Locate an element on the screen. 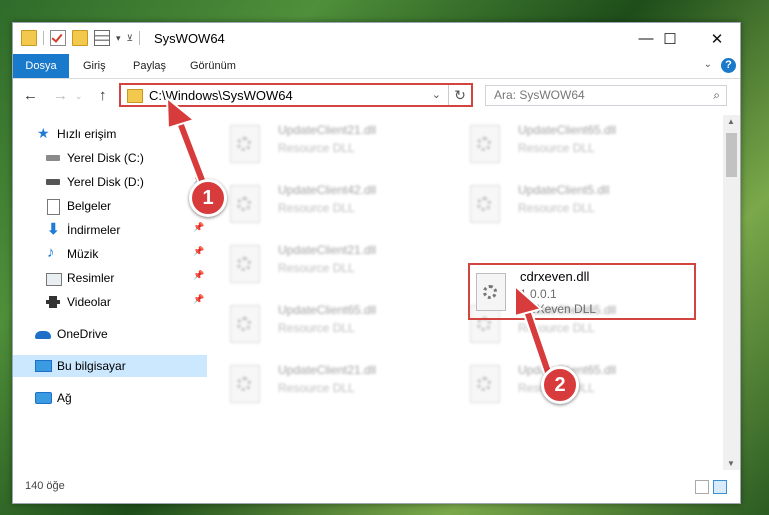 The height and width of the screenshot is (515, 769). ribbon-tabs: Dosya Giriş Paylaş Görünüm ⌄ ? is located at coordinates (376, 66).